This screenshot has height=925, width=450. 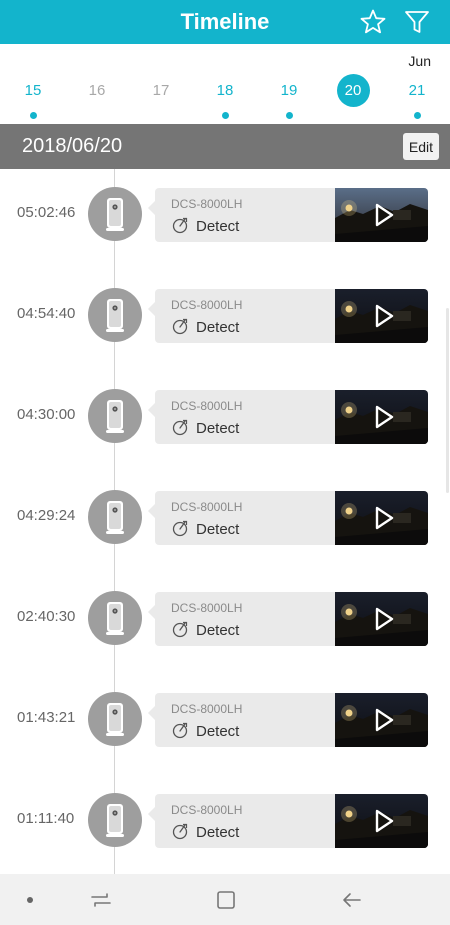 I want to click on event-row: 05:02:46 DCS-8000LH Detect, so click(x=225, y=215).